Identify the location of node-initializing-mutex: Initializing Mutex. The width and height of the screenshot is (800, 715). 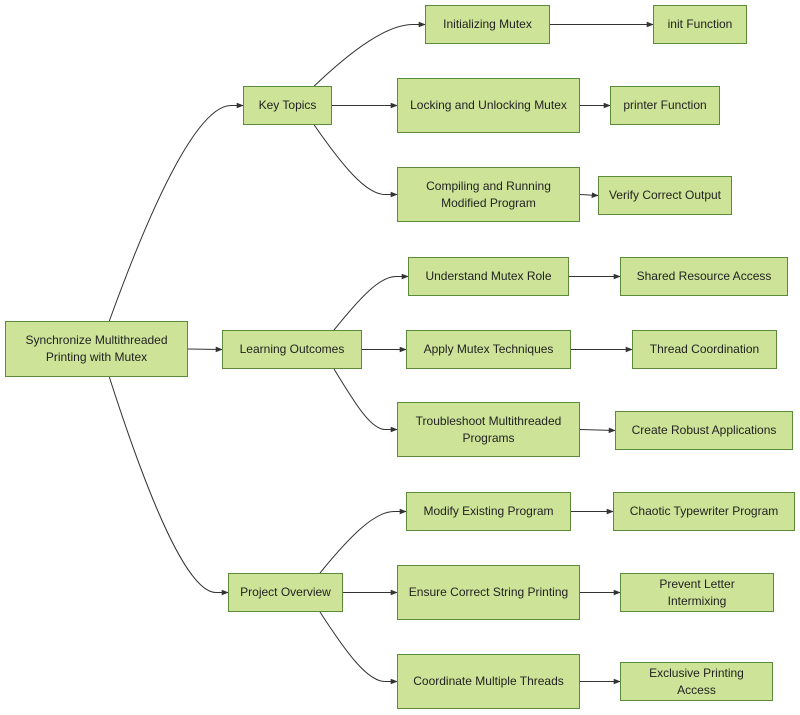
(487, 24).